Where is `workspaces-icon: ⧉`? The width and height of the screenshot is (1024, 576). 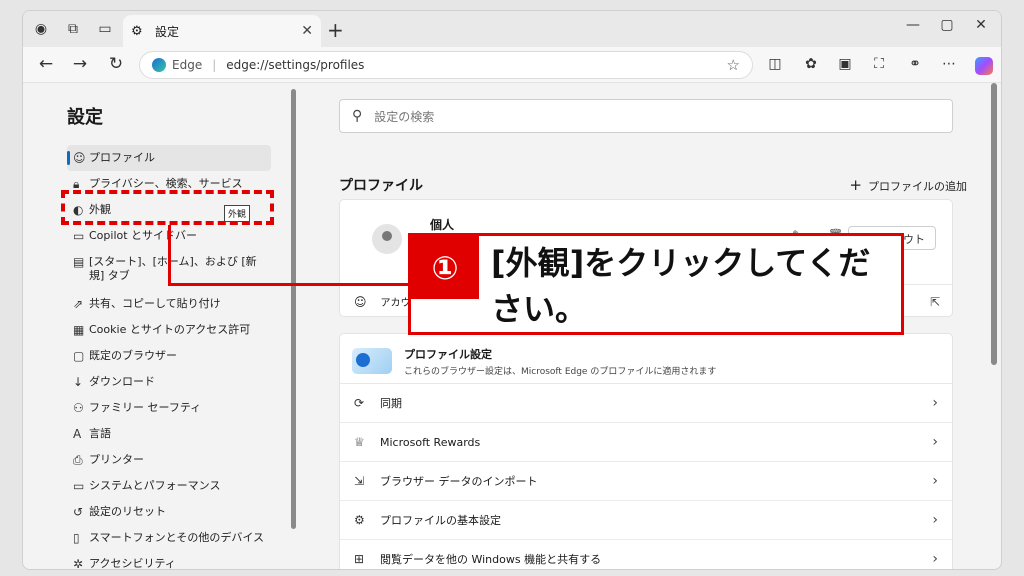 workspaces-icon: ⧉ is located at coordinates (73, 29).